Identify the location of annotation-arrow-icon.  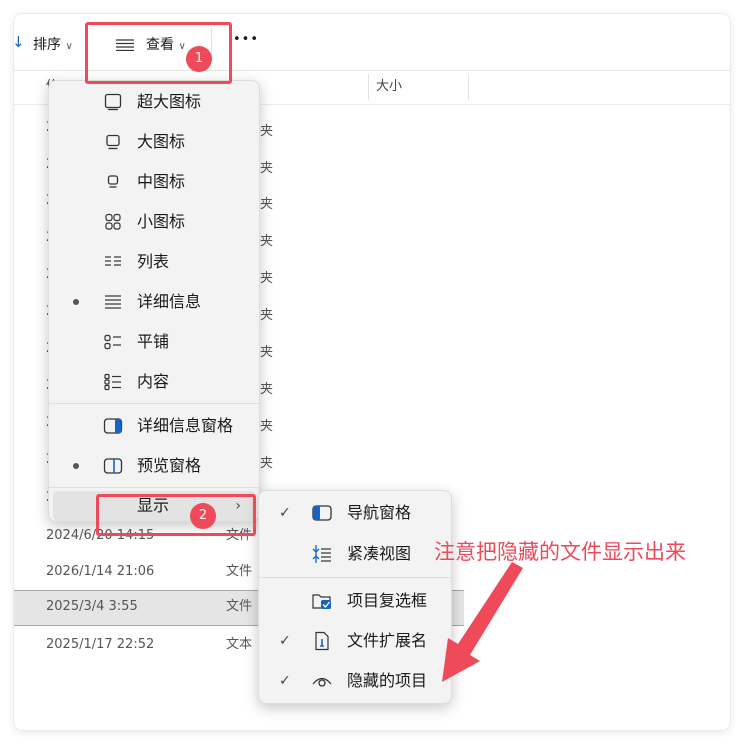
(485, 625).